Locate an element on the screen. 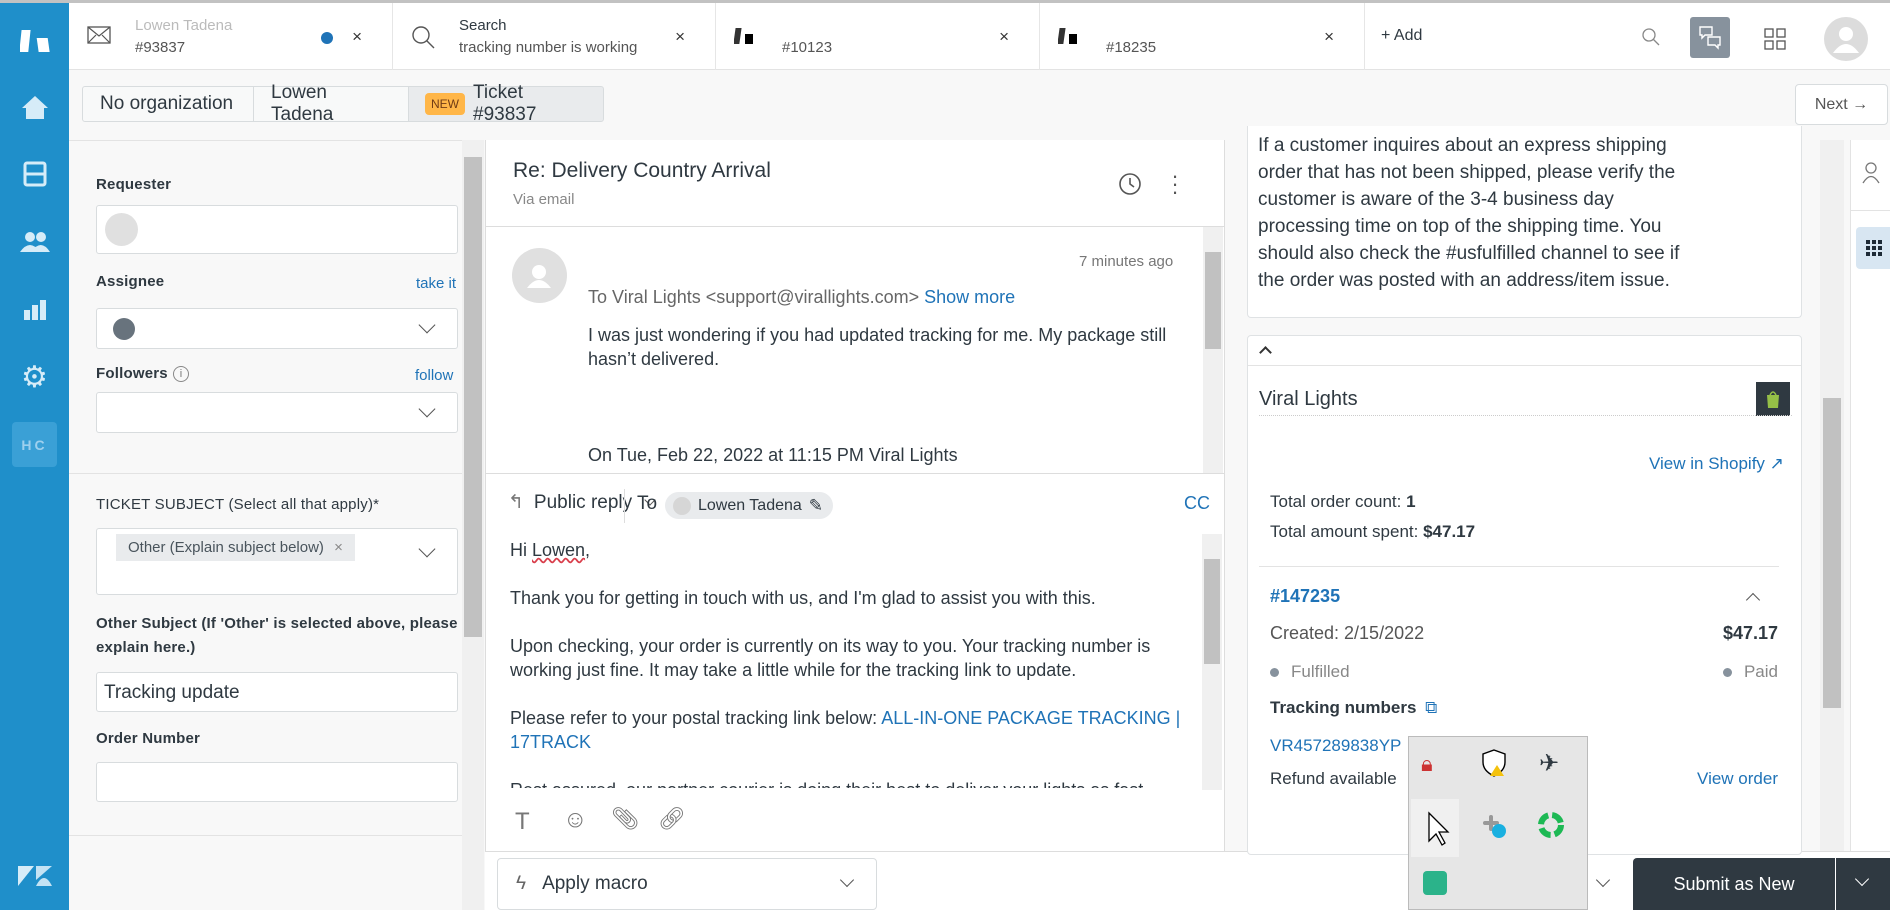  zendesk-logo-icon is located at coordinates (34, 39).